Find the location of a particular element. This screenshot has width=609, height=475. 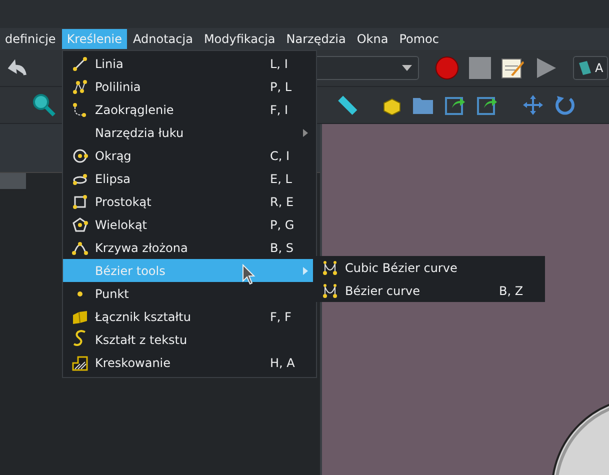

menu-item: Cubic Bézier curve is located at coordinates (429, 267).